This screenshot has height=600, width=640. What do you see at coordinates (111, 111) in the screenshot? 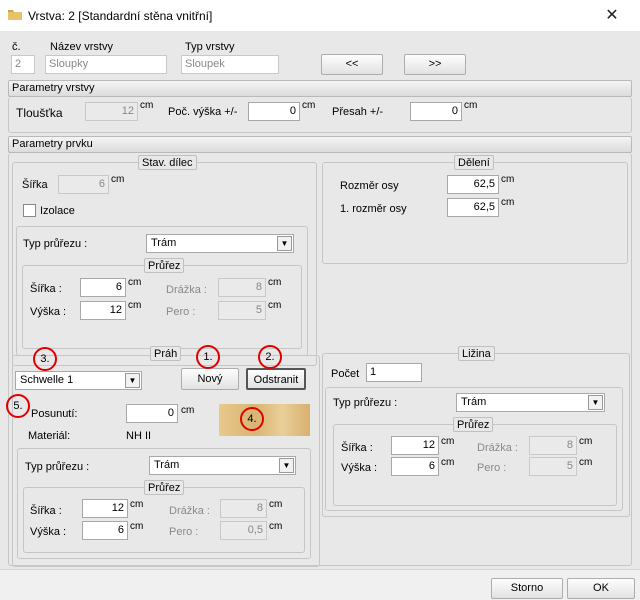
I see `thickness-field: 12` at bounding box center [111, 111].